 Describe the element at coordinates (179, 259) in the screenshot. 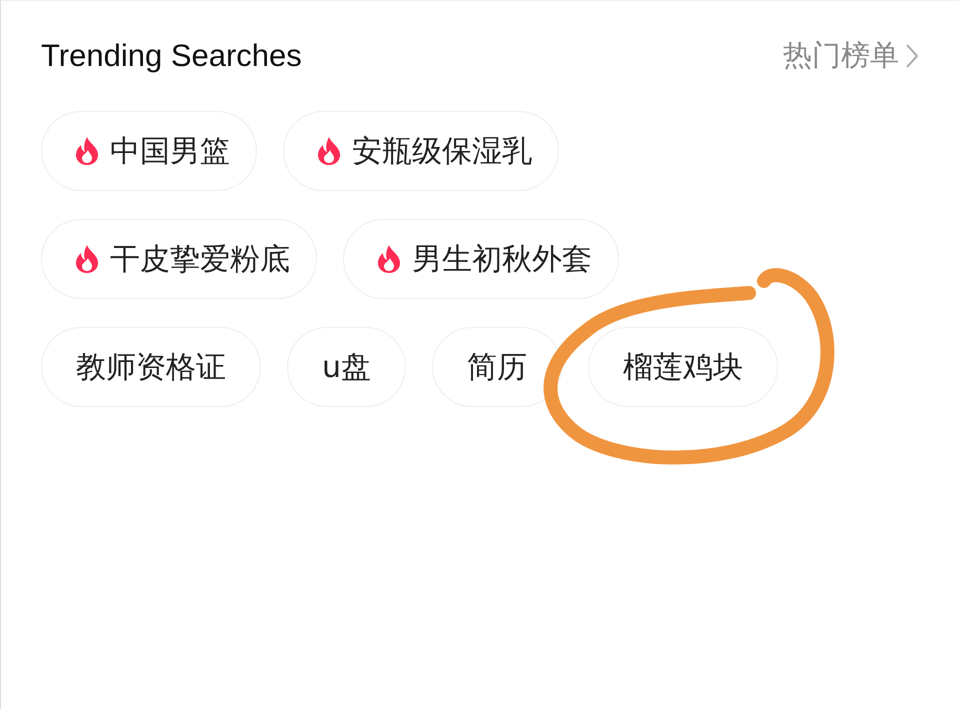

I see `search-chip: 干皮挚爱粉底` at that location.